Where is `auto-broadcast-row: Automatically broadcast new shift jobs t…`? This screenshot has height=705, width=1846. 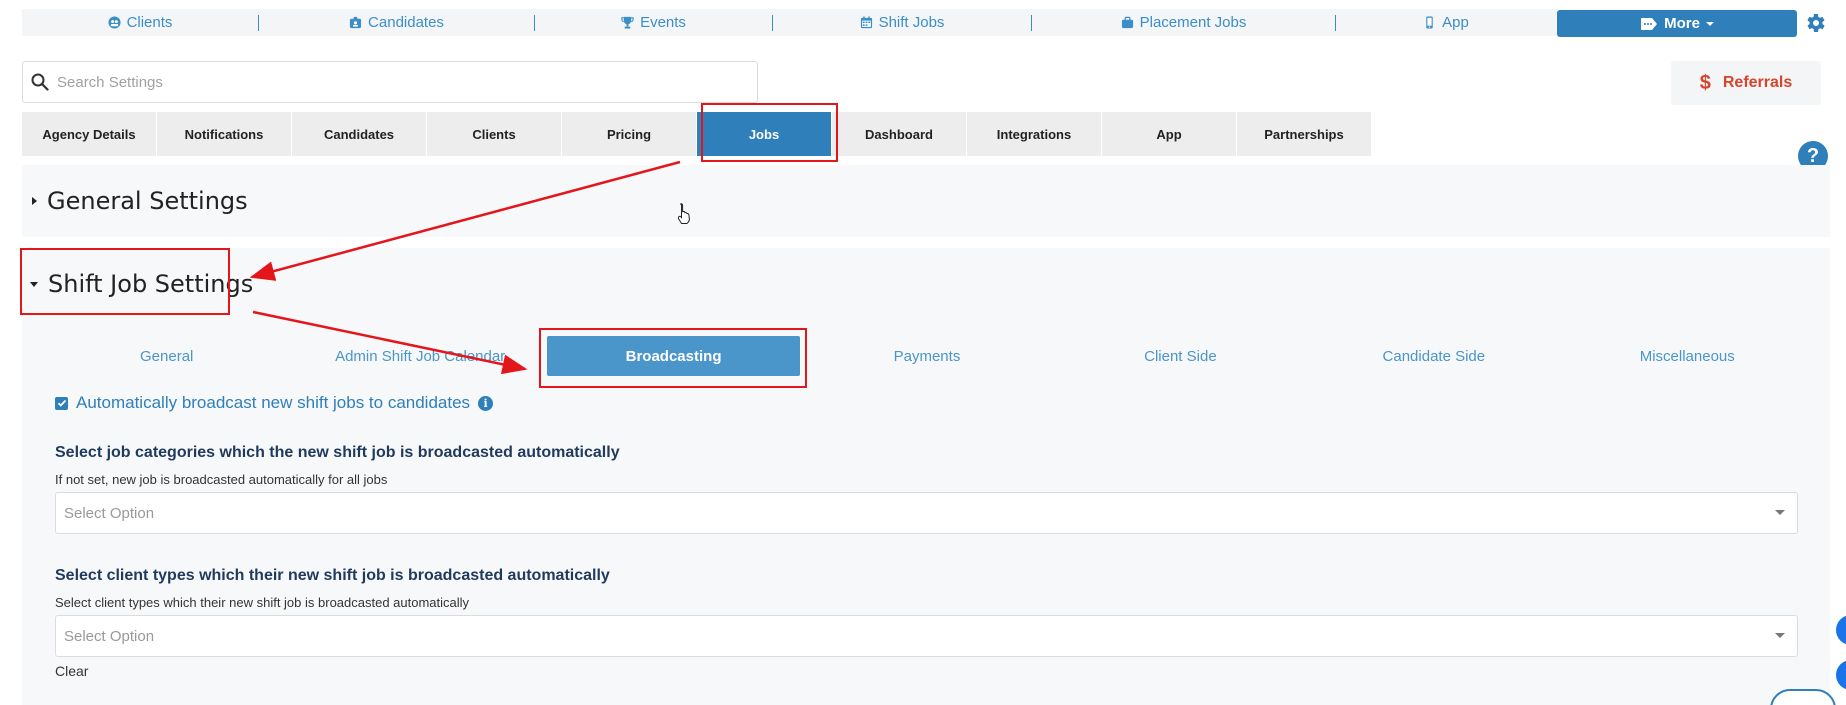
auto-broadcast-row: Automatically broadcast new shift jobs t… is located at coordinates (274, 403).